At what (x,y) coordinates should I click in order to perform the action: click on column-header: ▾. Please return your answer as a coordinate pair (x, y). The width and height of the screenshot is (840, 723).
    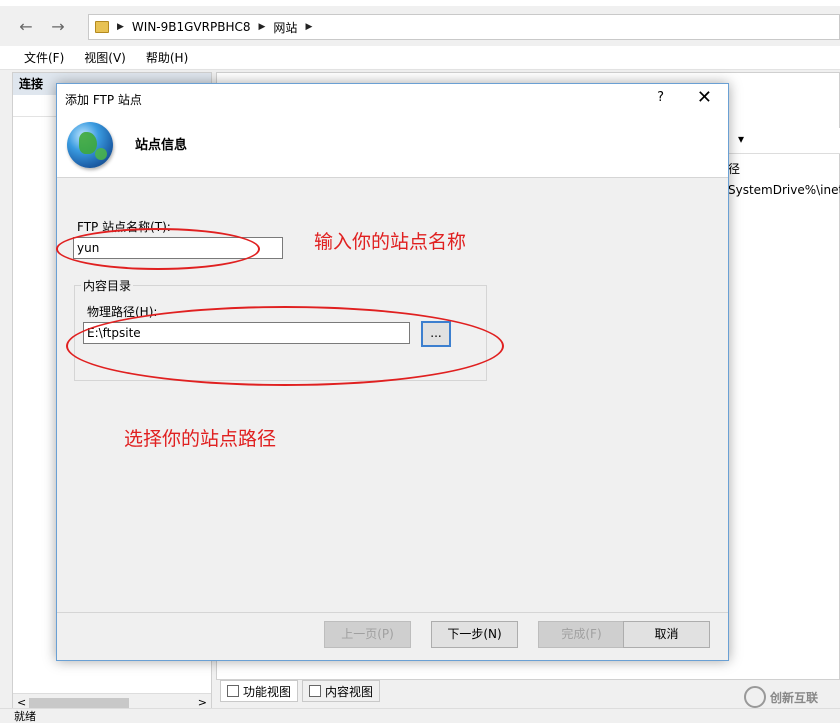
    Looking at the image, I should click on (783, 141).